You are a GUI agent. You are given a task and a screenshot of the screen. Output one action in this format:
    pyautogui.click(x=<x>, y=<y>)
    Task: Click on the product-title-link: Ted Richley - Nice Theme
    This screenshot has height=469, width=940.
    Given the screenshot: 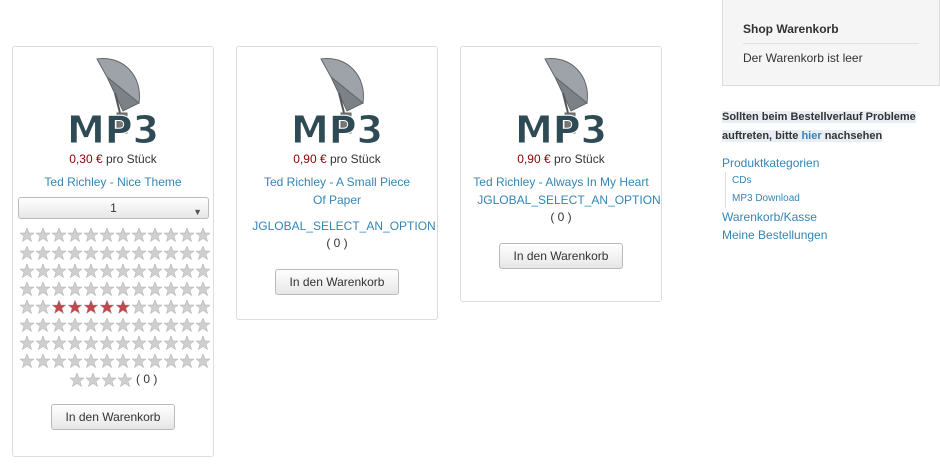 What is the action you would take?
    pyautogui.click(x=113, y=182)
    